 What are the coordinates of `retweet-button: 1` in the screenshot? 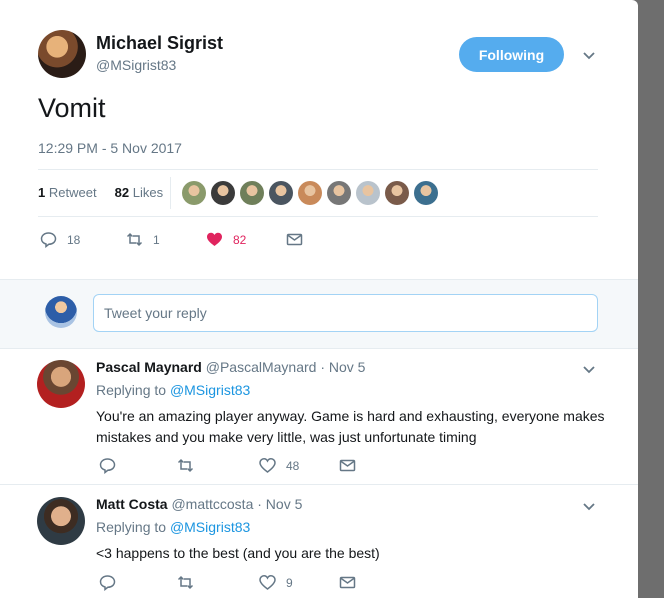 It's located at (166, 239).